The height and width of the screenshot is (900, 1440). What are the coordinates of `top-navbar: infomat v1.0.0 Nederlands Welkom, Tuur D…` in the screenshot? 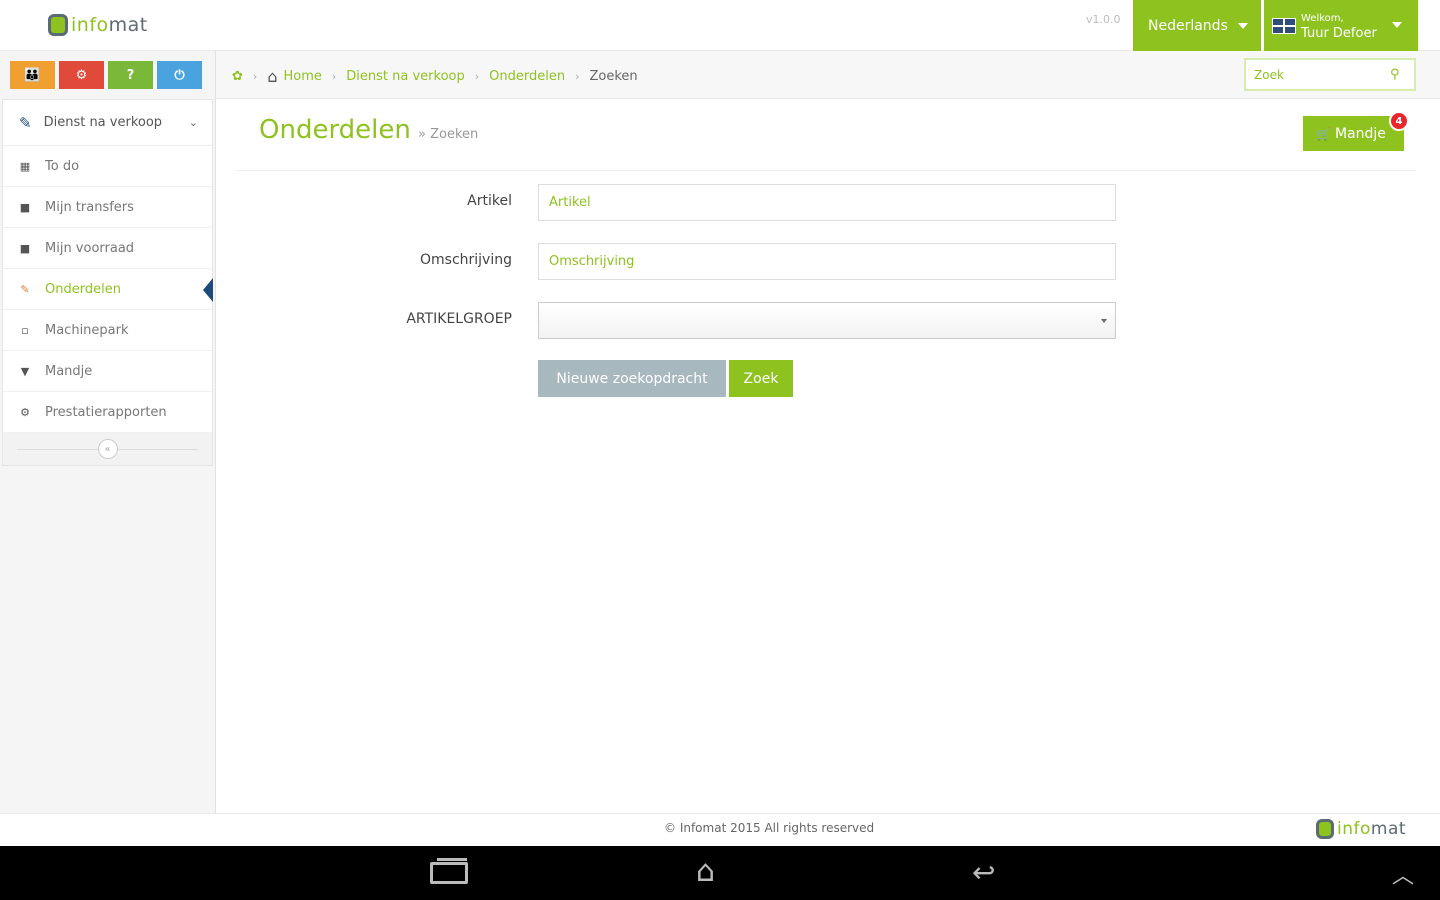 It's located at (720, 25).